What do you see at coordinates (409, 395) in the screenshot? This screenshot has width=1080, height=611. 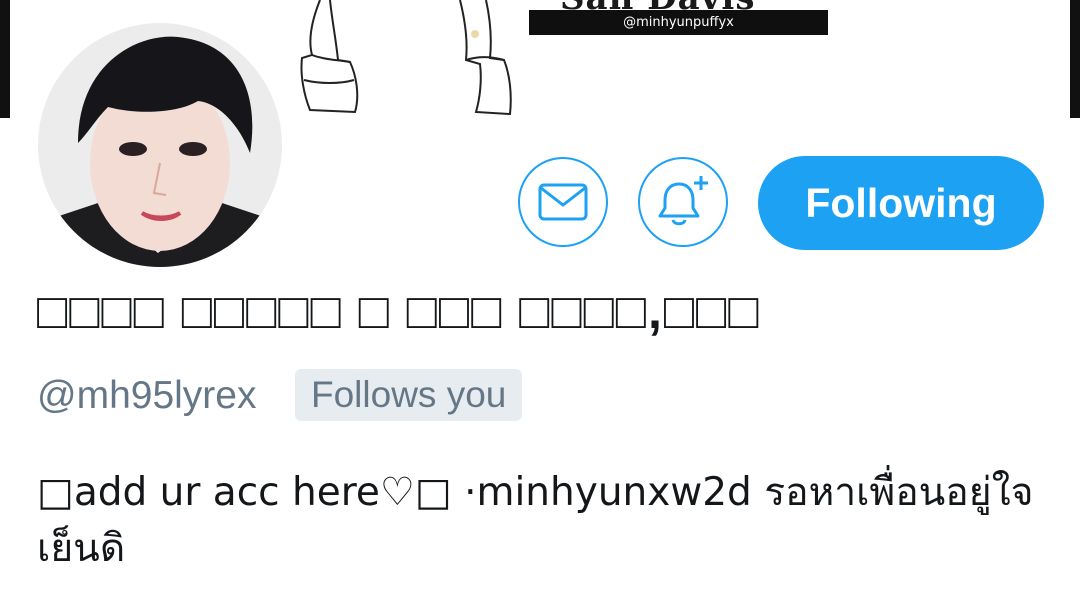 I see `follows-you-badge: Follows you` at bounding box center [409, 395].